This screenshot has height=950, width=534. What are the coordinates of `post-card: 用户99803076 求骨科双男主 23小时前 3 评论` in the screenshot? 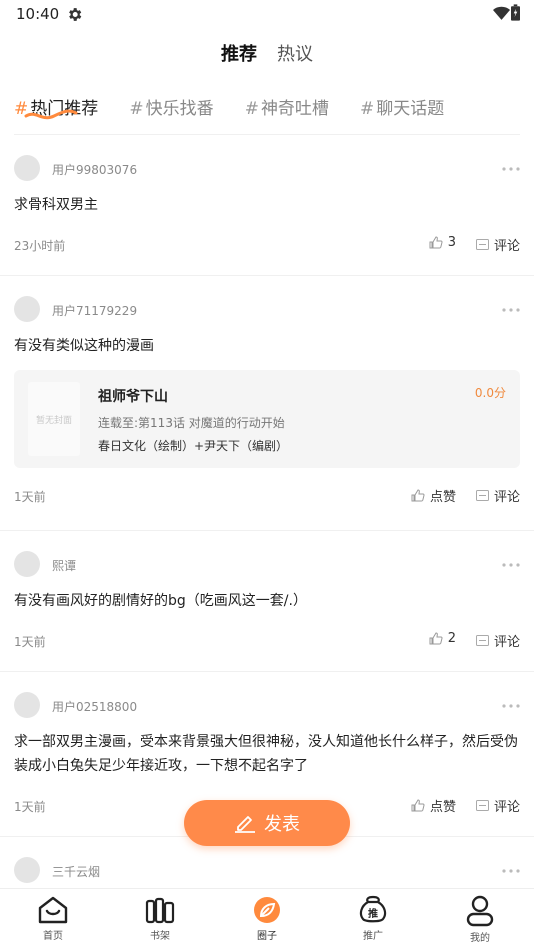 It's located at (267, 205).